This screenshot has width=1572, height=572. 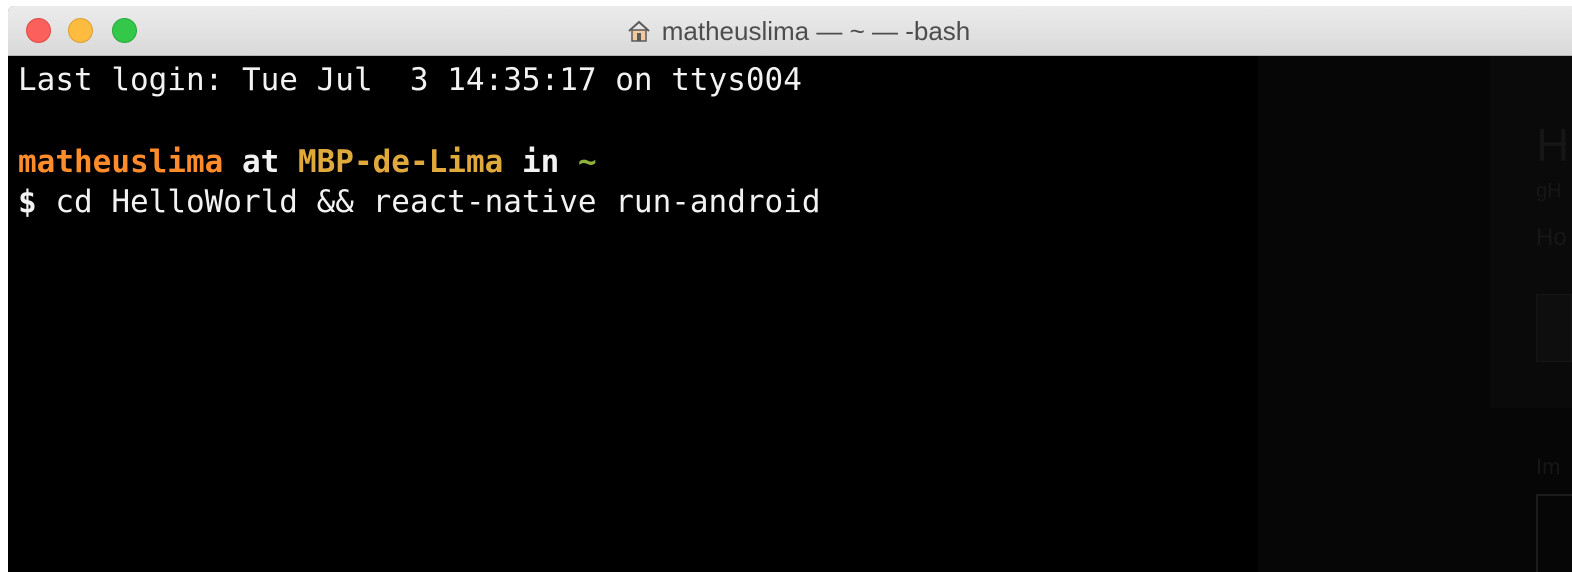 What do you see at coordinates (1554, 328) in the screenshot?
I see `background-field` at bounding box center [1554, 328].